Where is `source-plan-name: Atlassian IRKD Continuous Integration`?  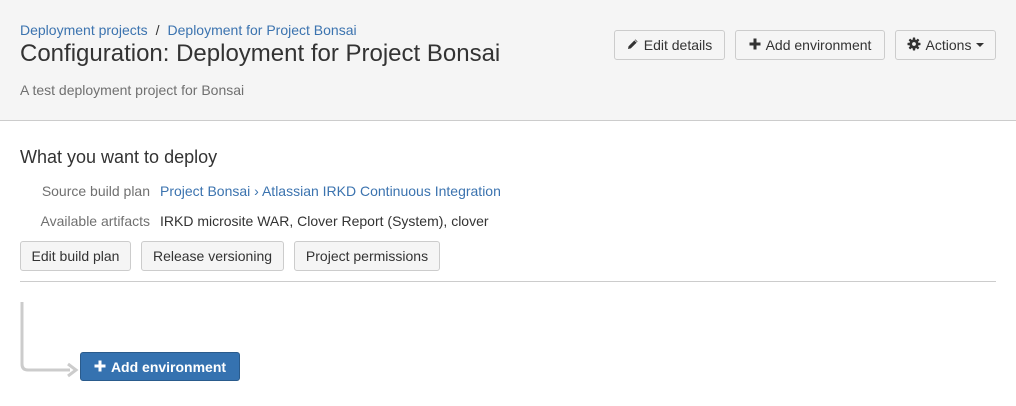 source-plan-name: Atlassian IRKD Continuous Integration is located at coordinates (381, 191).